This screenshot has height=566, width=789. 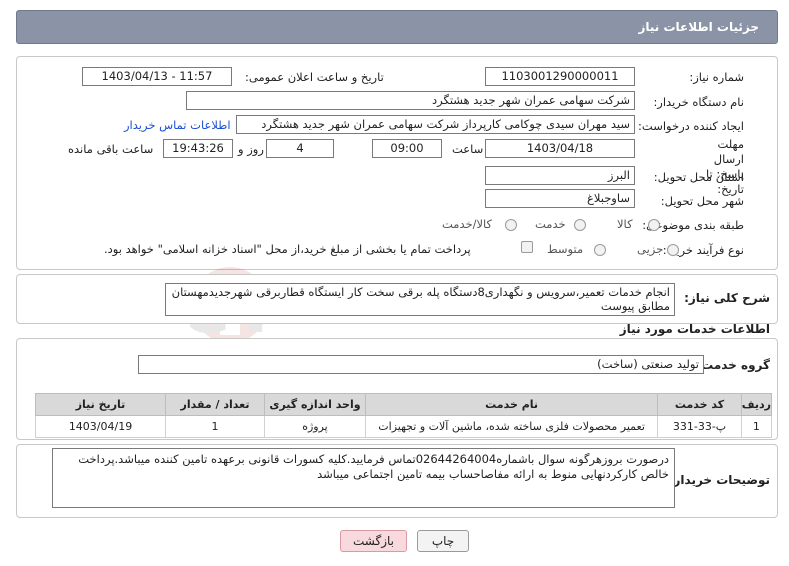 I want to click on category-radio-goods-service, so click(x=511, y=225).